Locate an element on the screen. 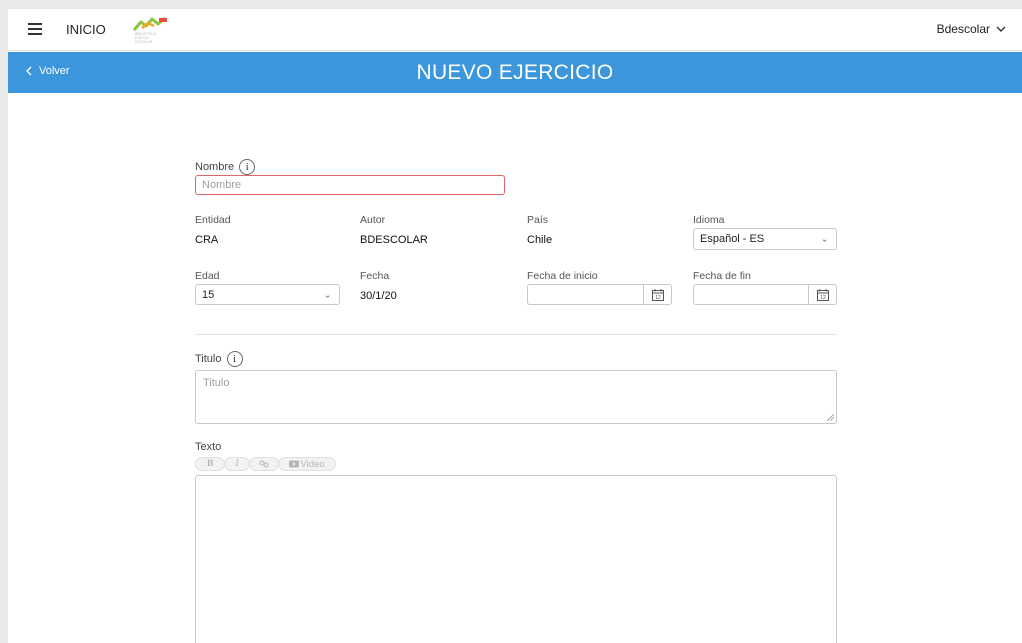  idioma-label: Idioma is located at coordinates (709, 220).